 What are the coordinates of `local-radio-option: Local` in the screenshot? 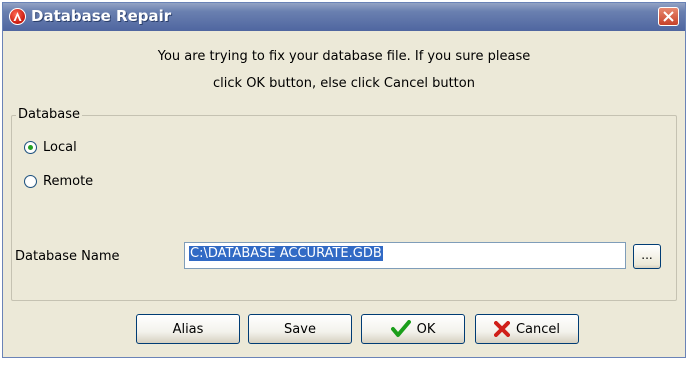 It's located at (50, 147).